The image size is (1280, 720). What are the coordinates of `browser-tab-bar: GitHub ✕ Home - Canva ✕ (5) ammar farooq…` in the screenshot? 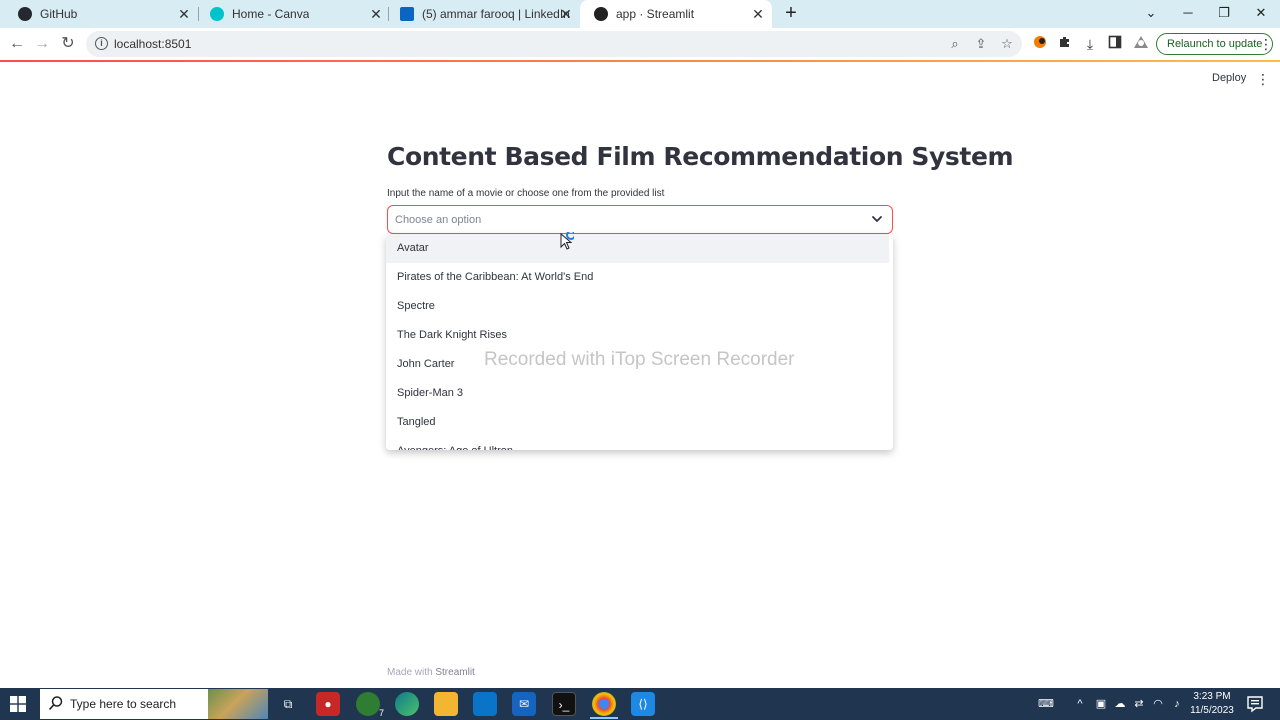 It's located at (640, 14).